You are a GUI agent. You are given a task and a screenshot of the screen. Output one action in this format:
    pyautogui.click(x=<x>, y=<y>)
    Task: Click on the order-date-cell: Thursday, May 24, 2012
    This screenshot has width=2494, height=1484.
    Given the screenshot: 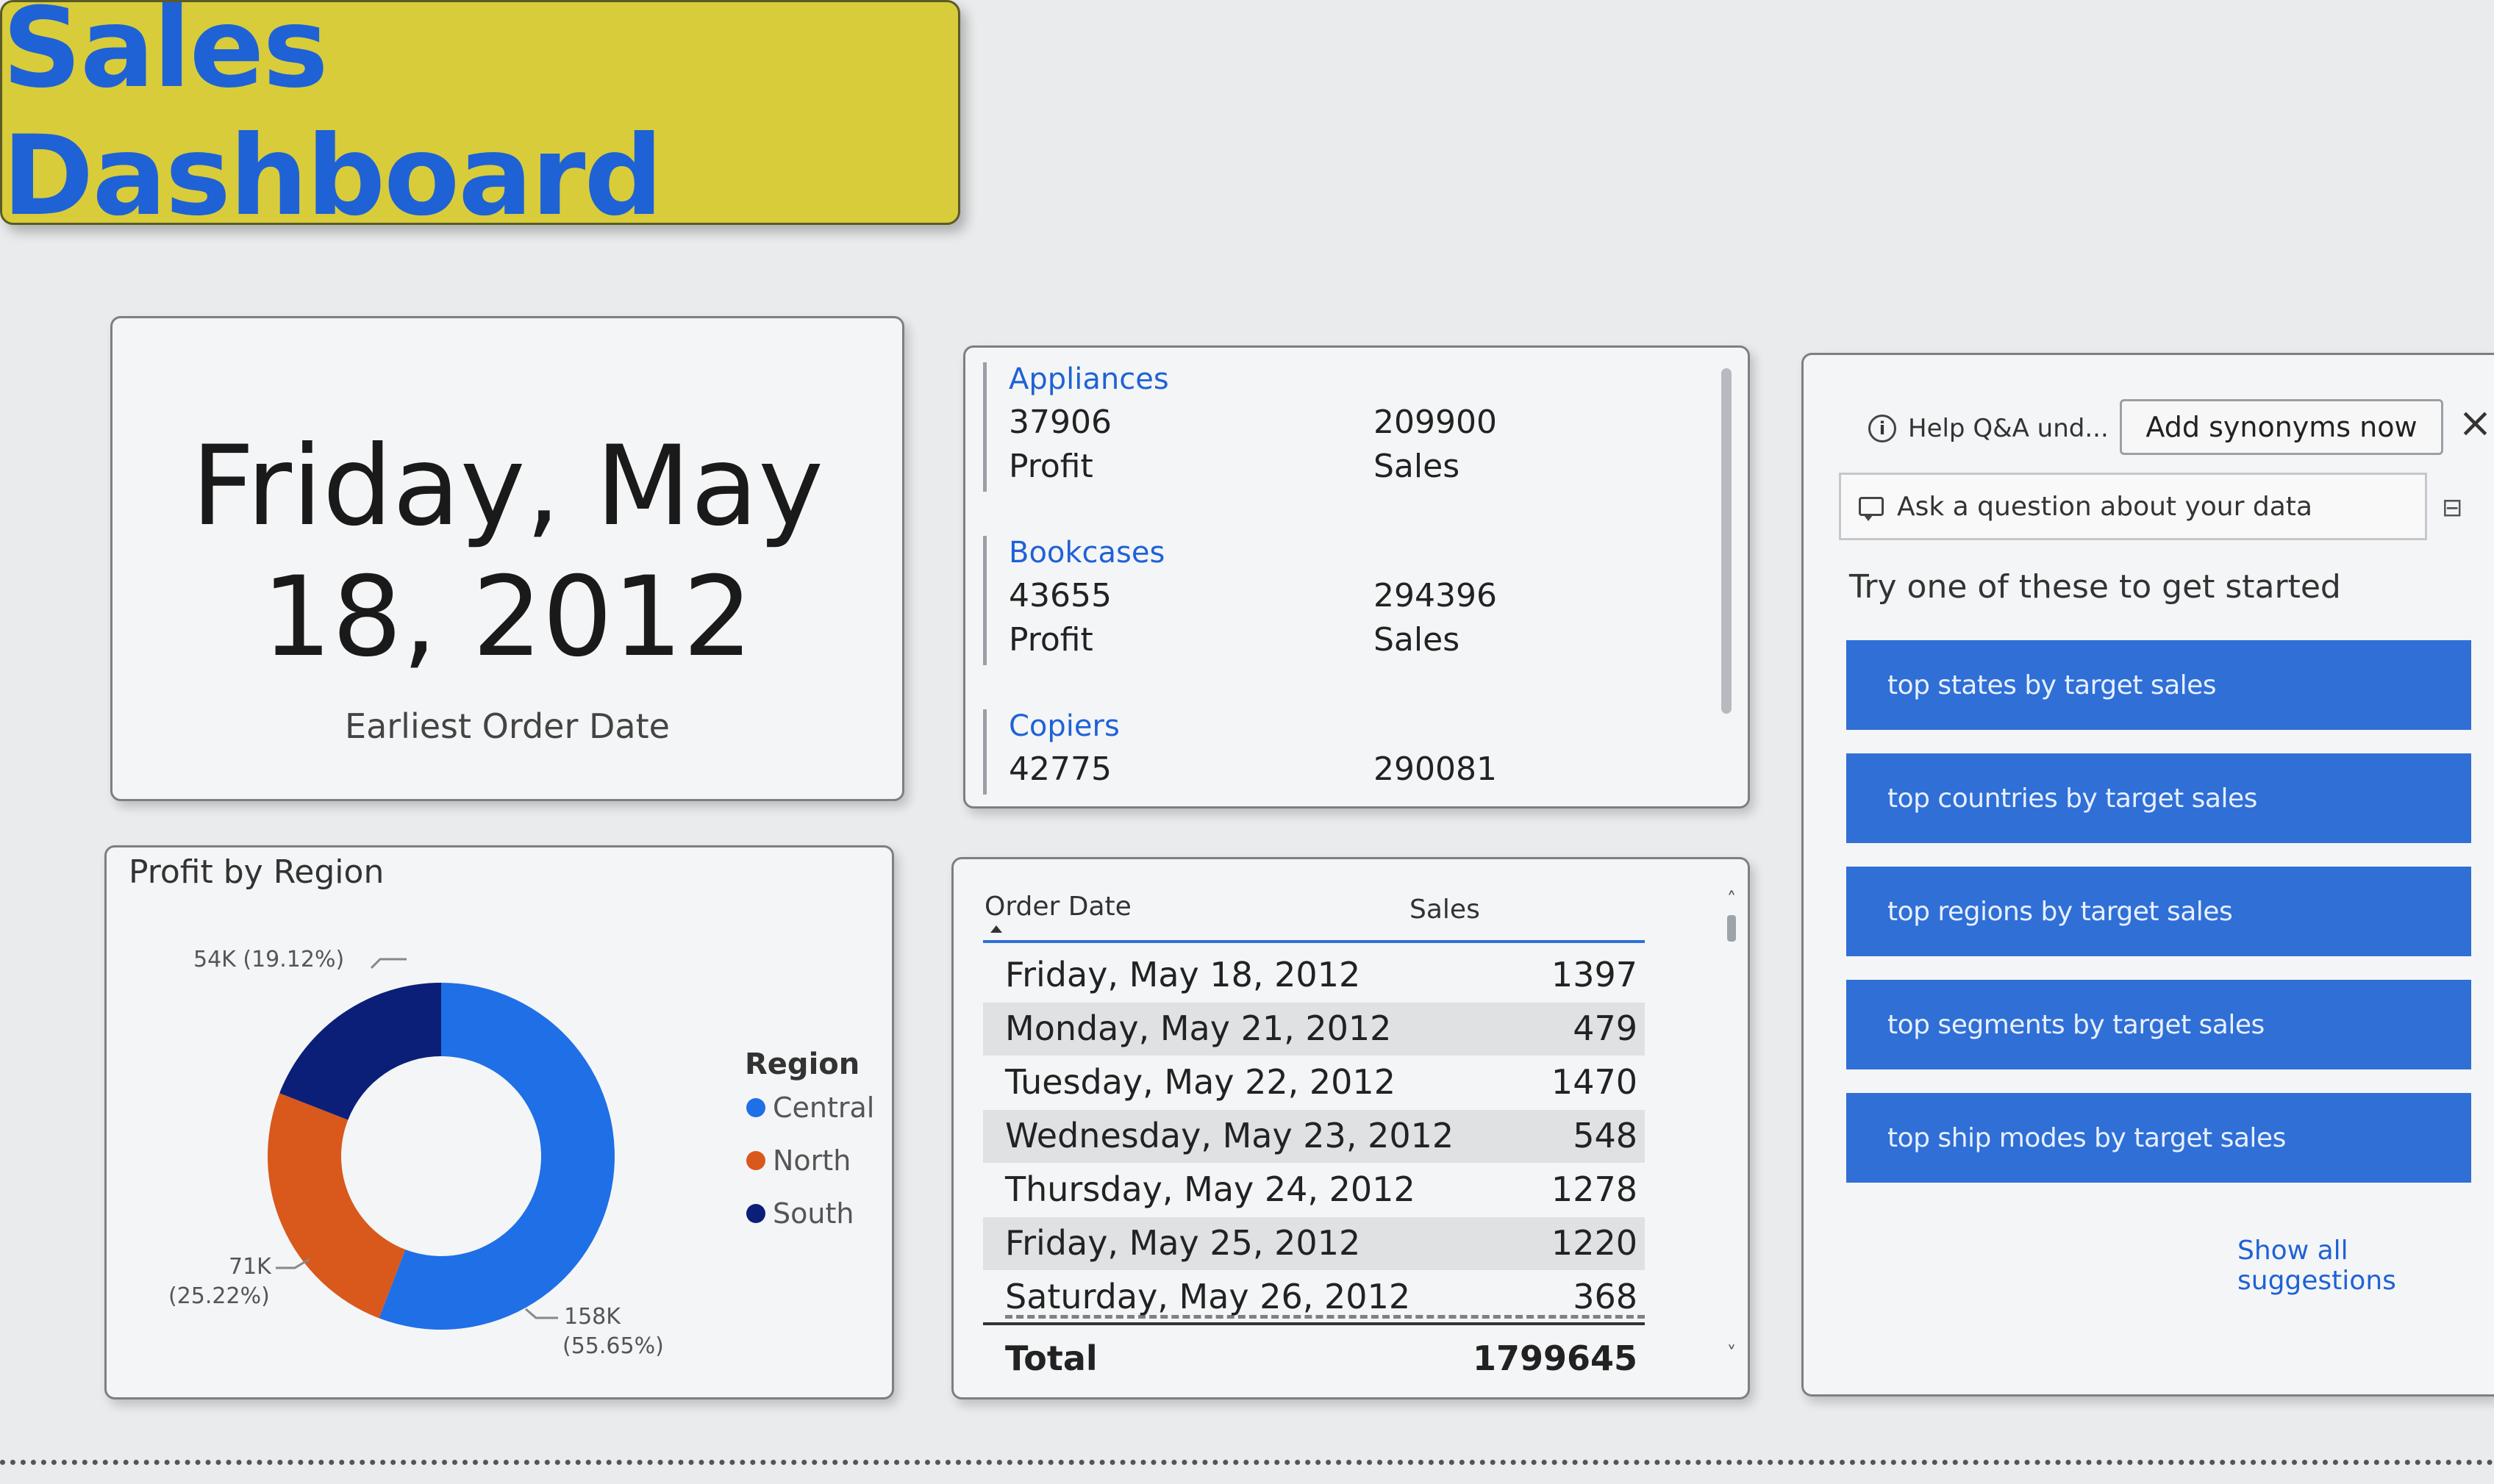 What is the action you would take?
    pyautogui.click(x=1210, y=1189)
    